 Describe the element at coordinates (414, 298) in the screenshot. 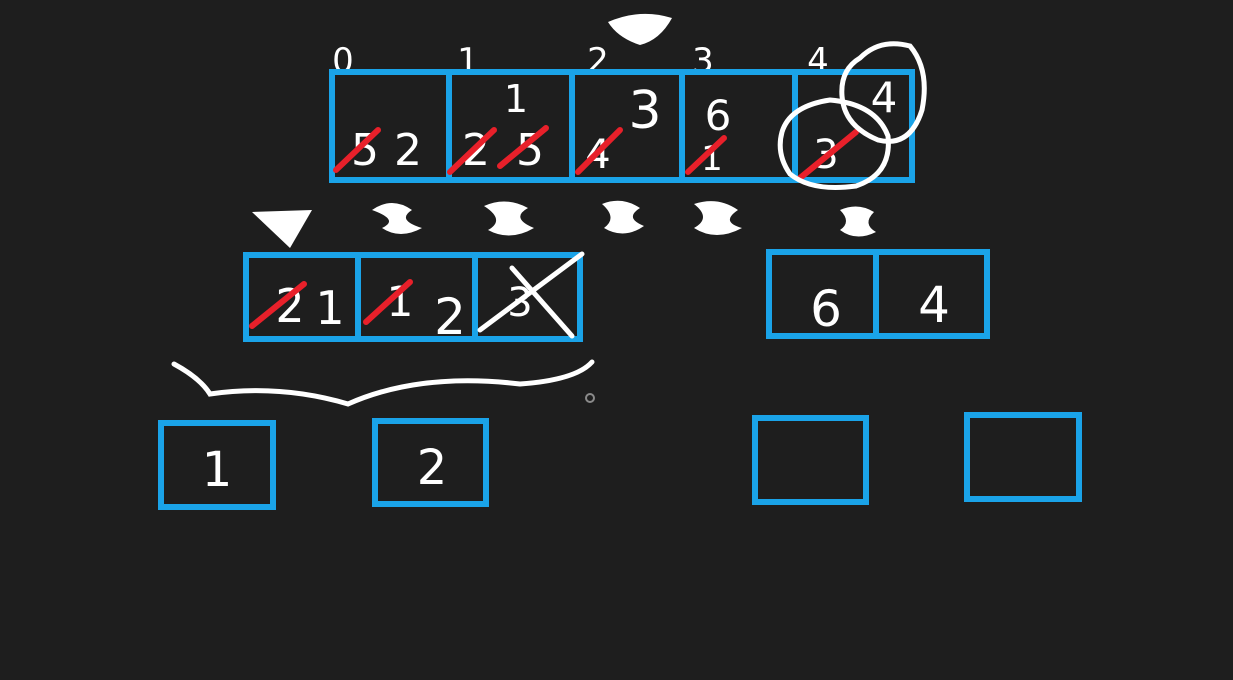

I see `left-array: 2 1 1 2 3` at that location.